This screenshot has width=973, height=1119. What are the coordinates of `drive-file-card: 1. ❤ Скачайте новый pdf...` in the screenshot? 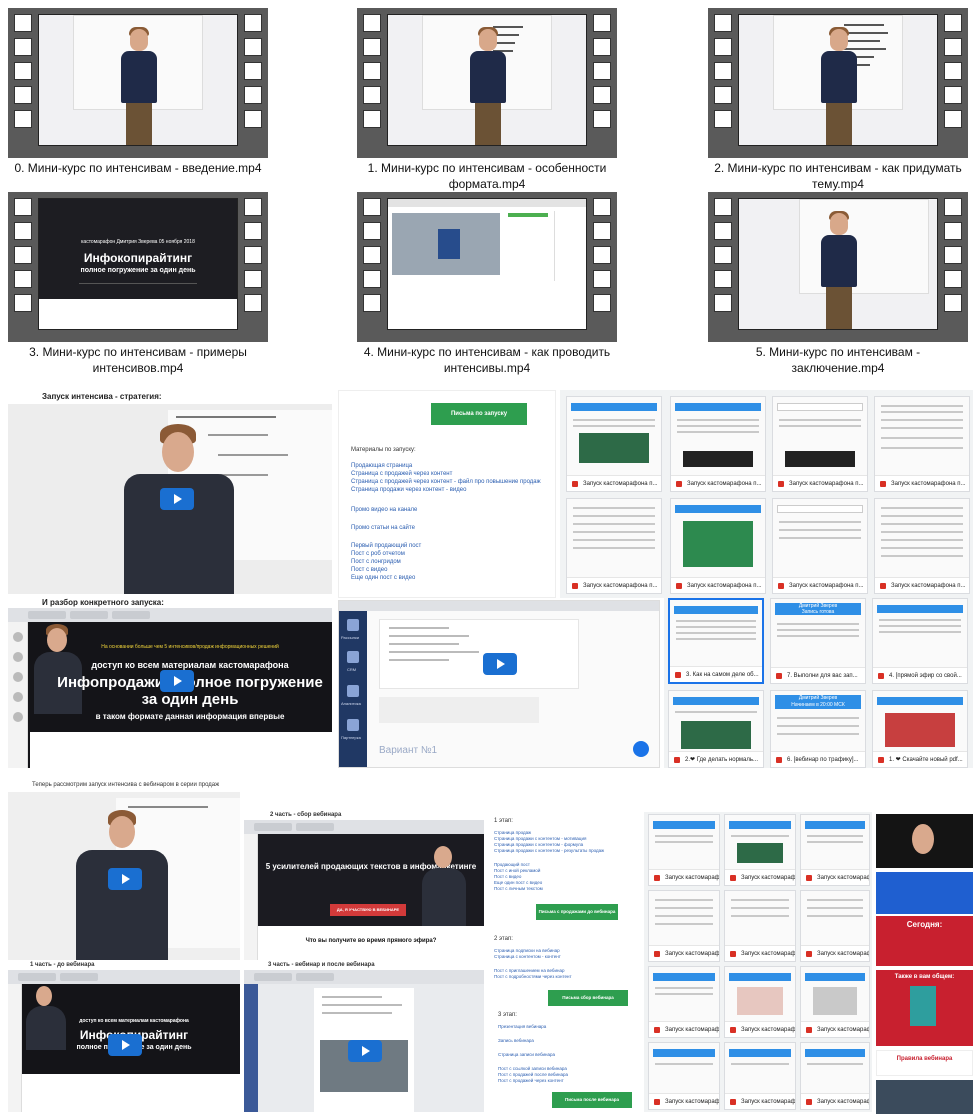 It's located at (920, 729).